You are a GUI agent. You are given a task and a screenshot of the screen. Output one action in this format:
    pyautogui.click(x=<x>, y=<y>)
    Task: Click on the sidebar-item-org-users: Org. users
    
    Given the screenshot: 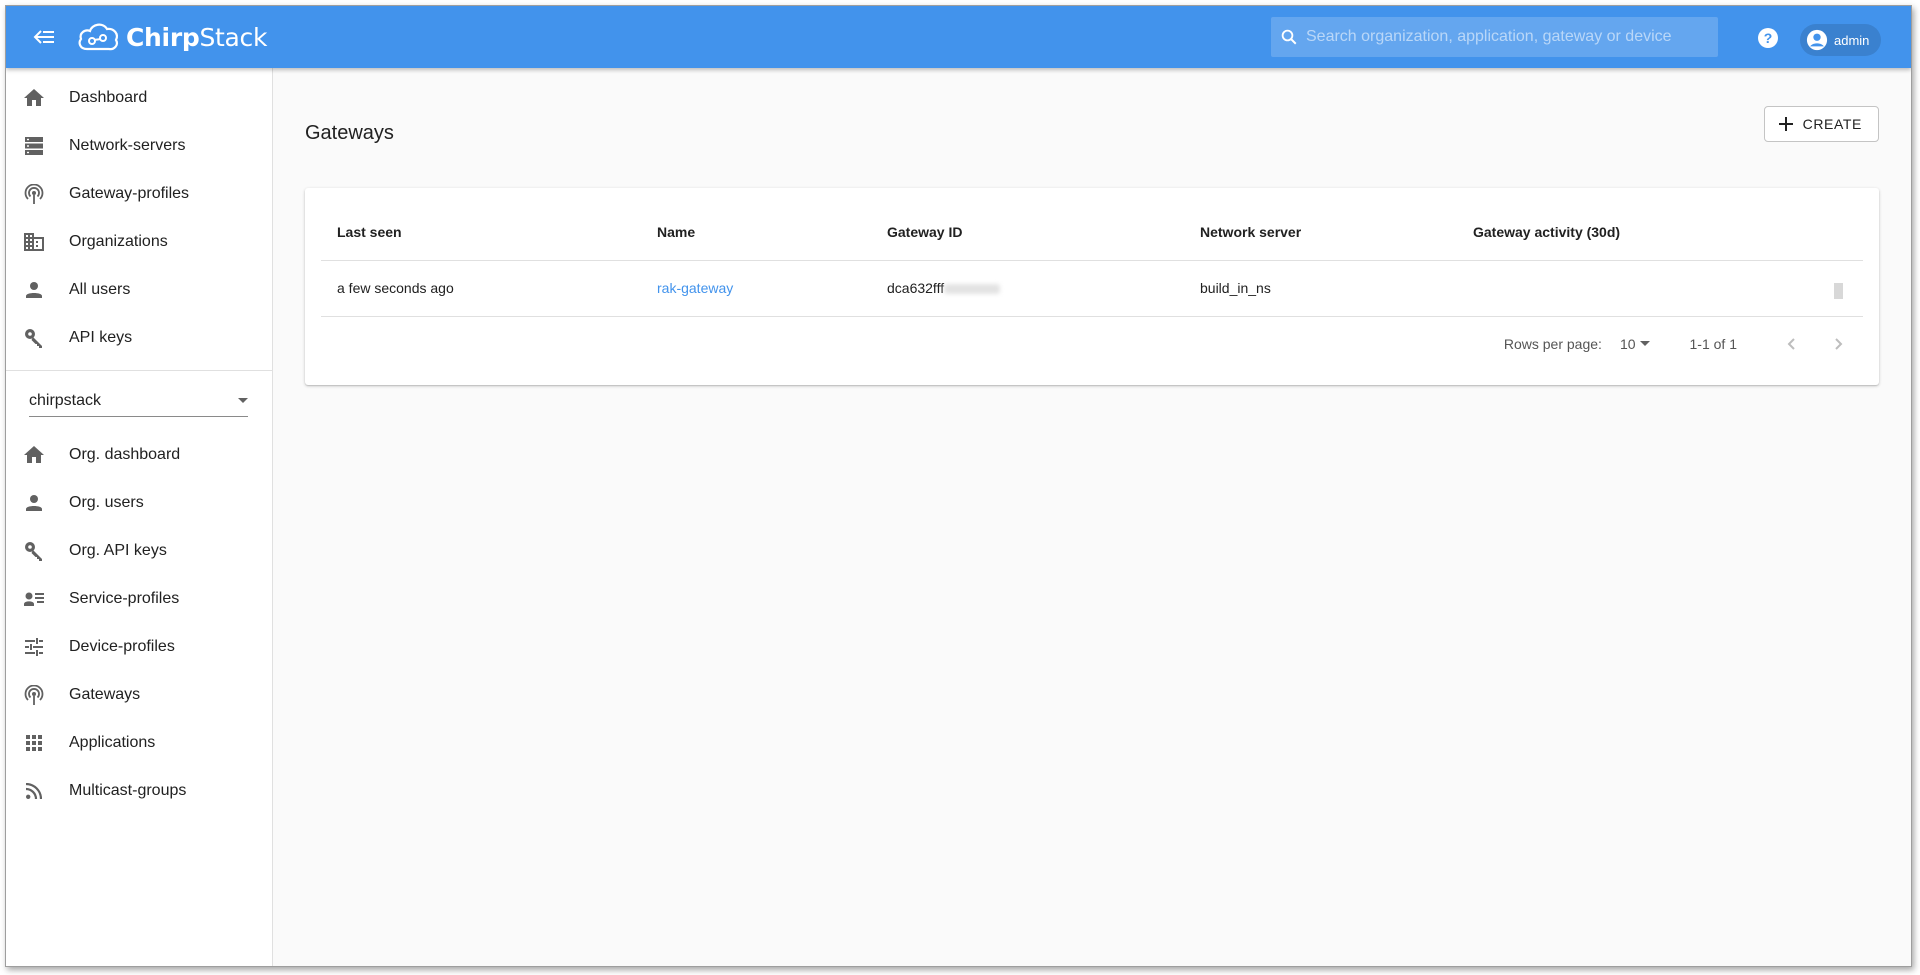 What is the action you would take?
    pyautogui.click(x=139, y=503)
    